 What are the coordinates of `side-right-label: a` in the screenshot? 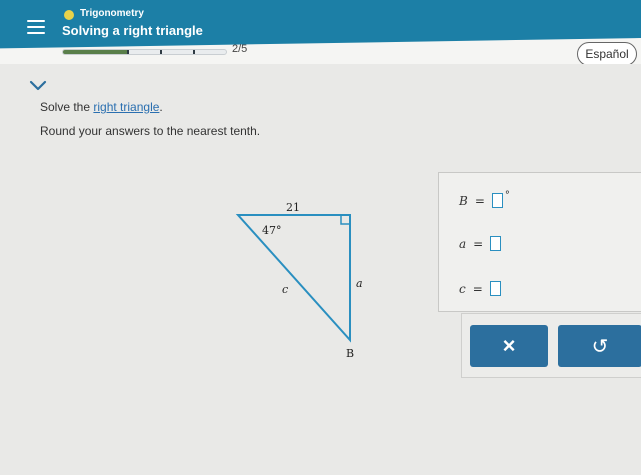 It's located at (359, 283).